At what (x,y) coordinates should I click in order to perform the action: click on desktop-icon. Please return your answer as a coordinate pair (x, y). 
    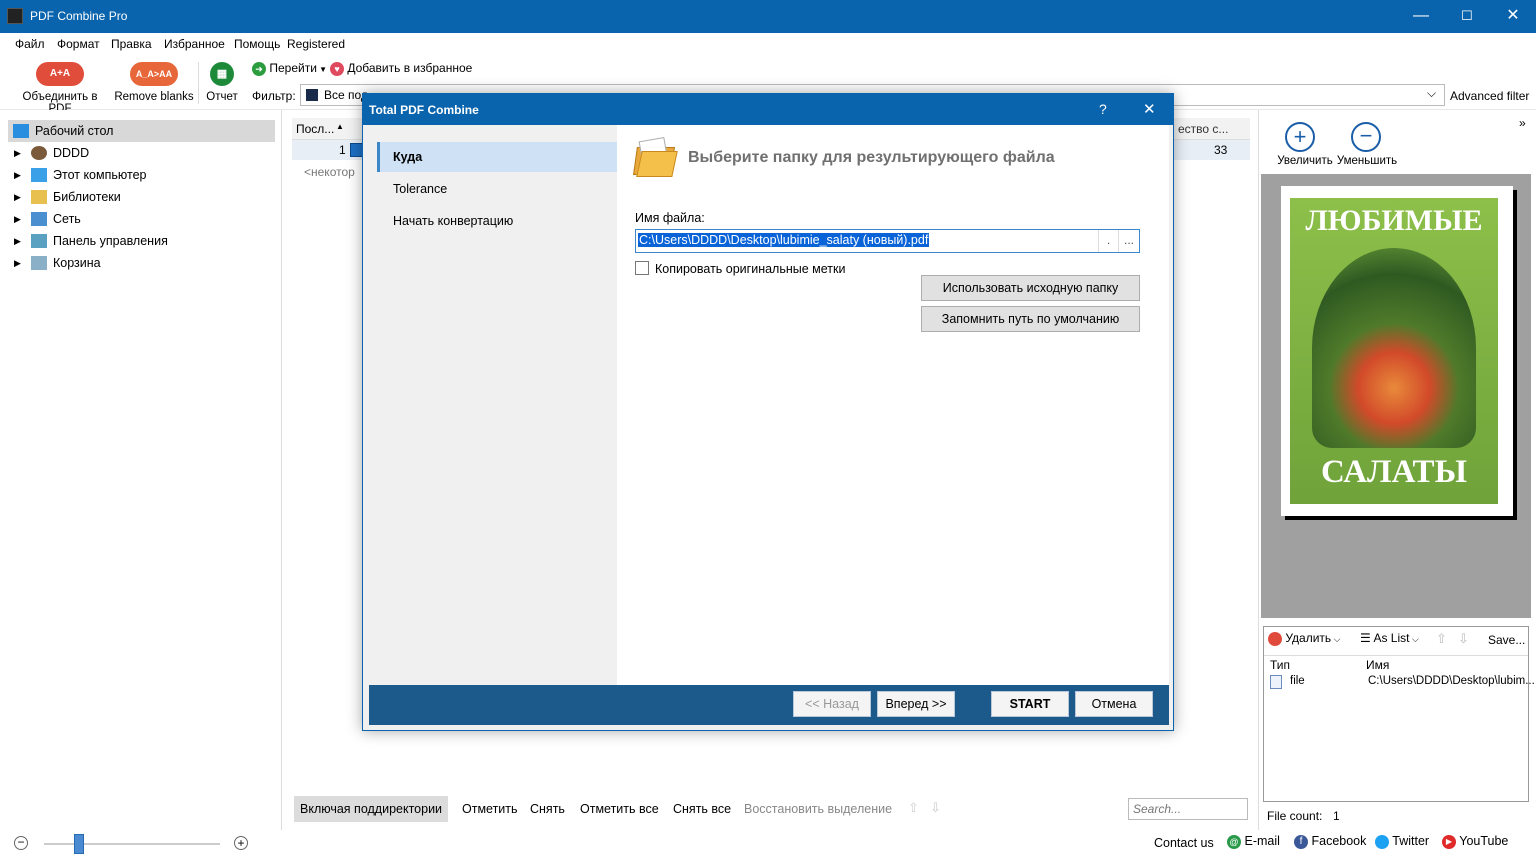
    Looking at the image, I should click on (21, 131).